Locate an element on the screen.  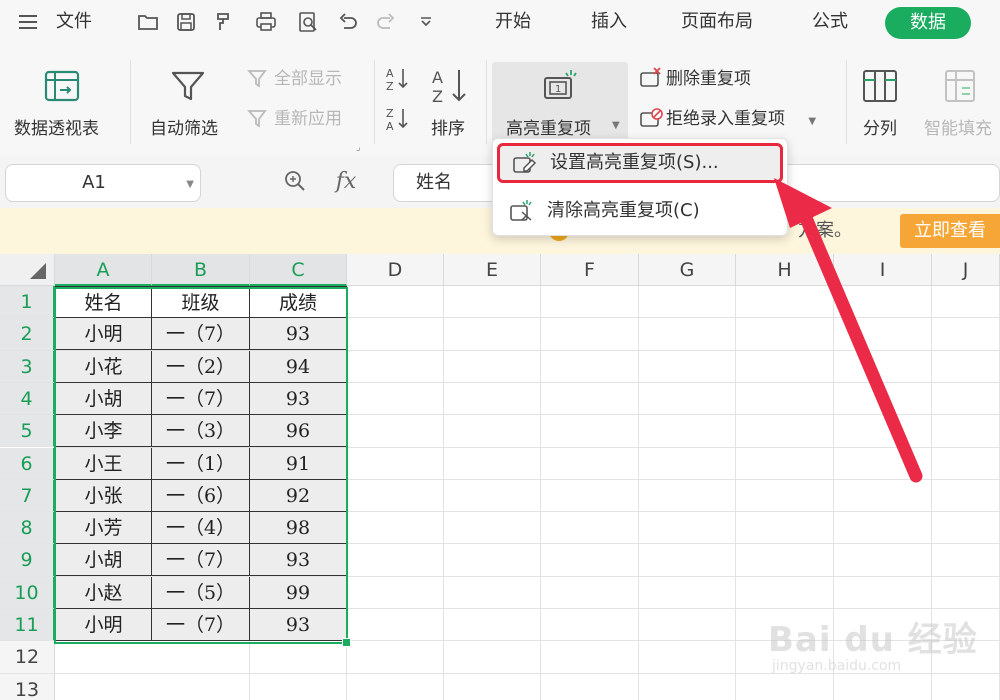
formula-value: 姓名 is located at coordinates (434, 182).